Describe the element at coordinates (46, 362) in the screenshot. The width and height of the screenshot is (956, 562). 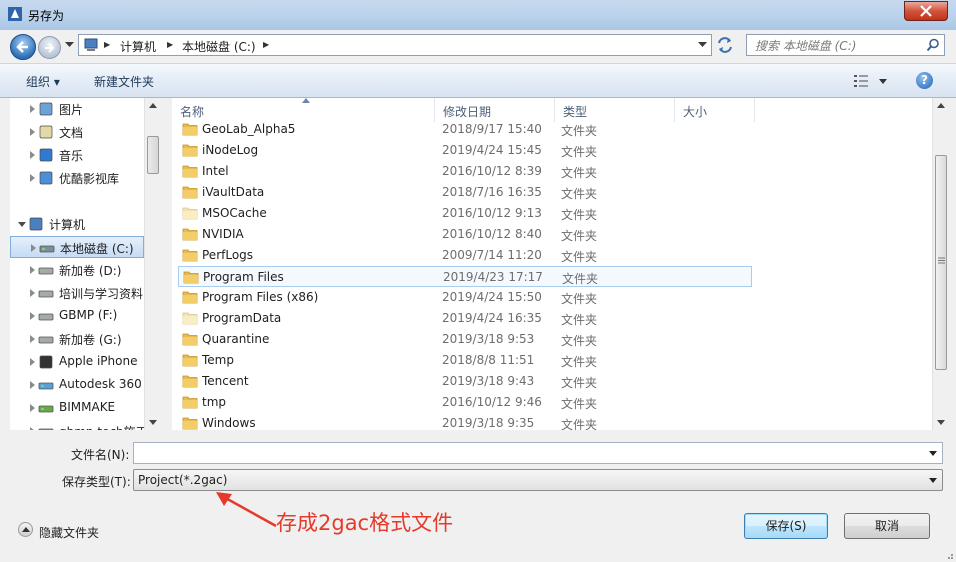
I see `iphone-icon` at that location.